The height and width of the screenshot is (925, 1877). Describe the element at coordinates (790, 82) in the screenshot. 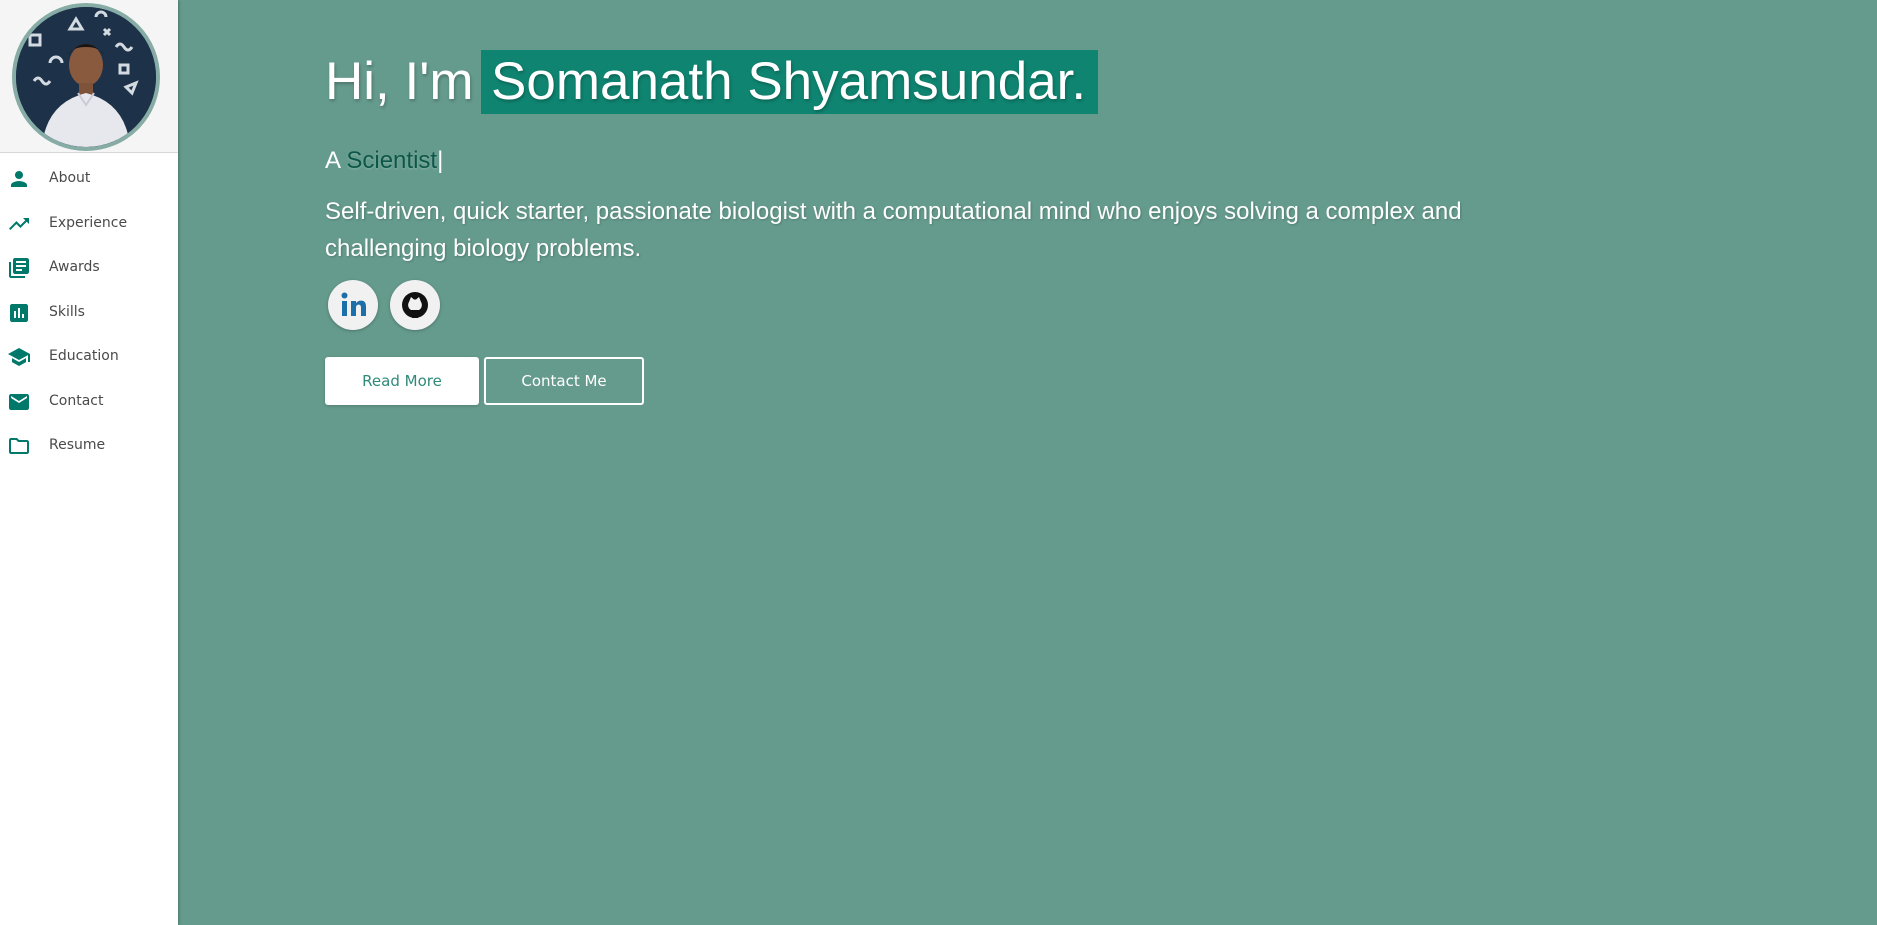

I see `hero-name: Somanath Shyamsundar.` at that location.